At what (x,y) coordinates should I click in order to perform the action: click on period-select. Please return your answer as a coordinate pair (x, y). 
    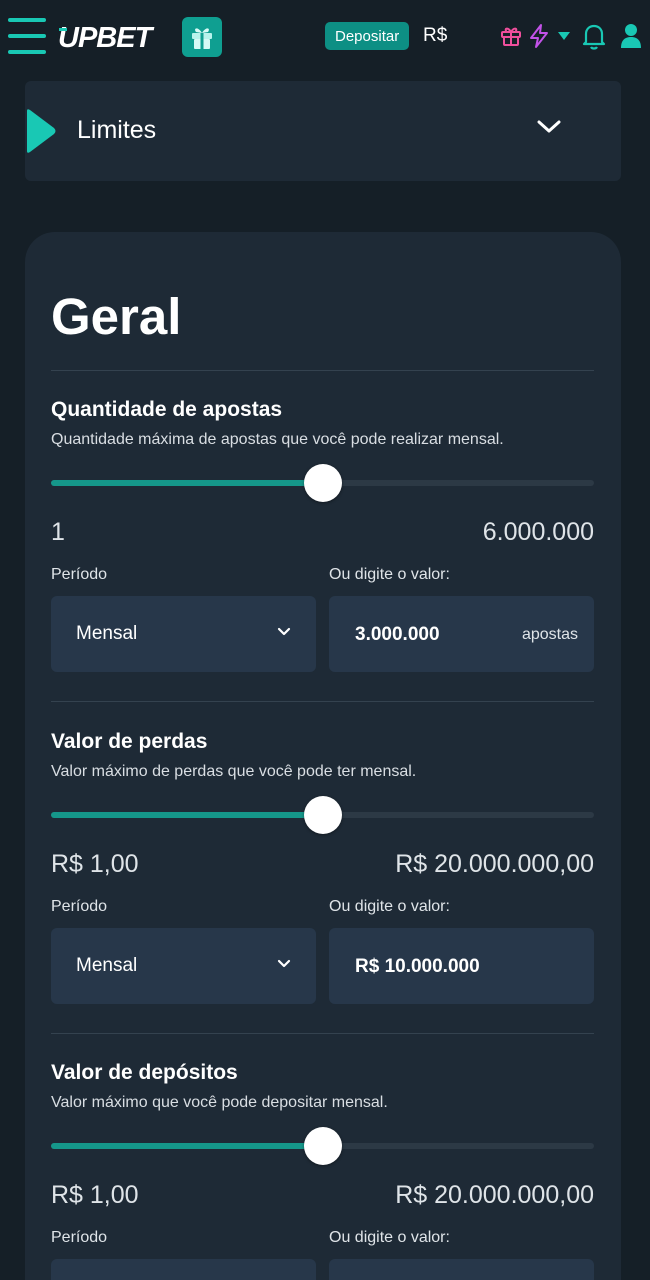
    Looking at the image, I should click on (183, 1269).